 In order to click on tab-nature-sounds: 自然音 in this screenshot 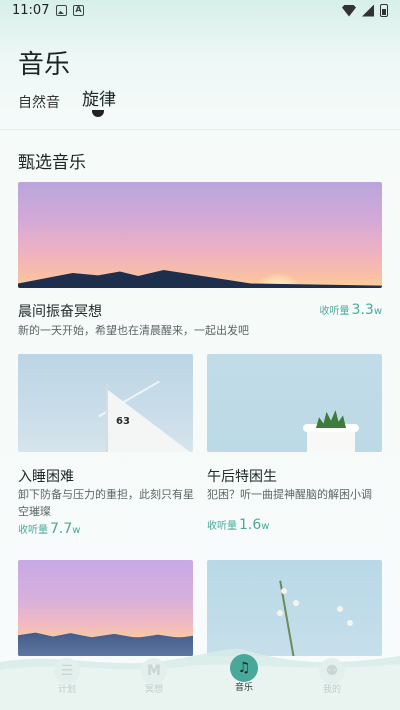, I will do `click(39, 102)`.